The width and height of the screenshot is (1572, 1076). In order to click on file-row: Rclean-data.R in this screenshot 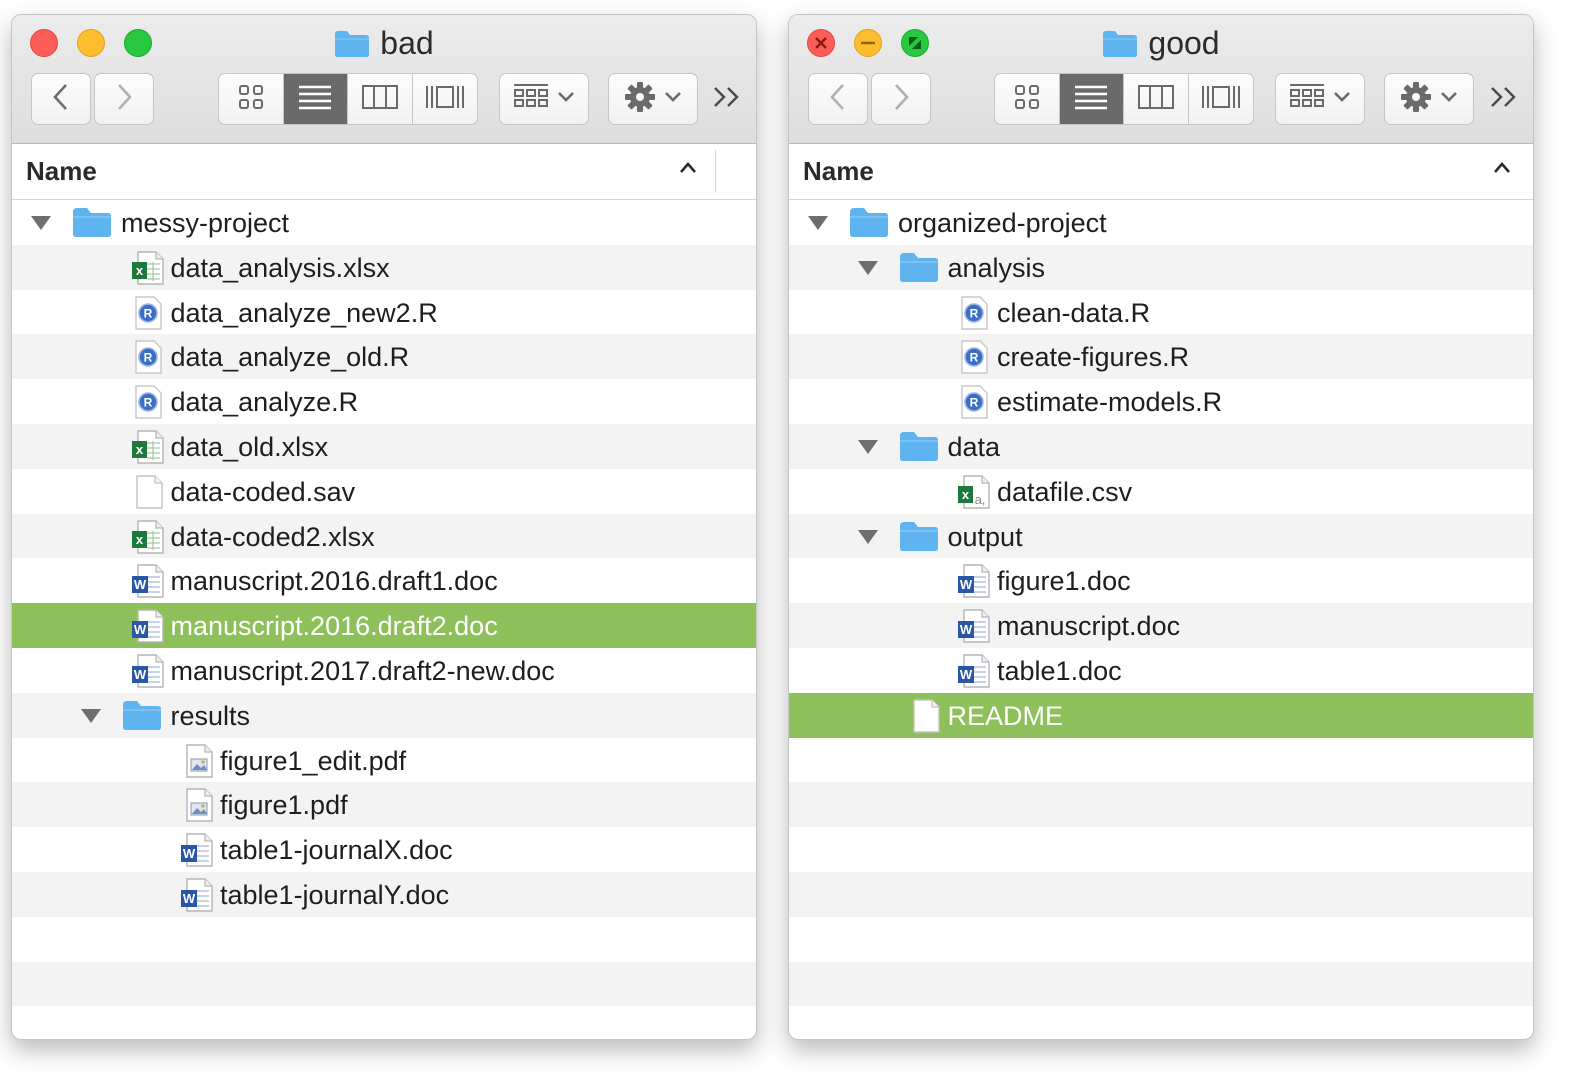, I will do `click(1161, 312)`.